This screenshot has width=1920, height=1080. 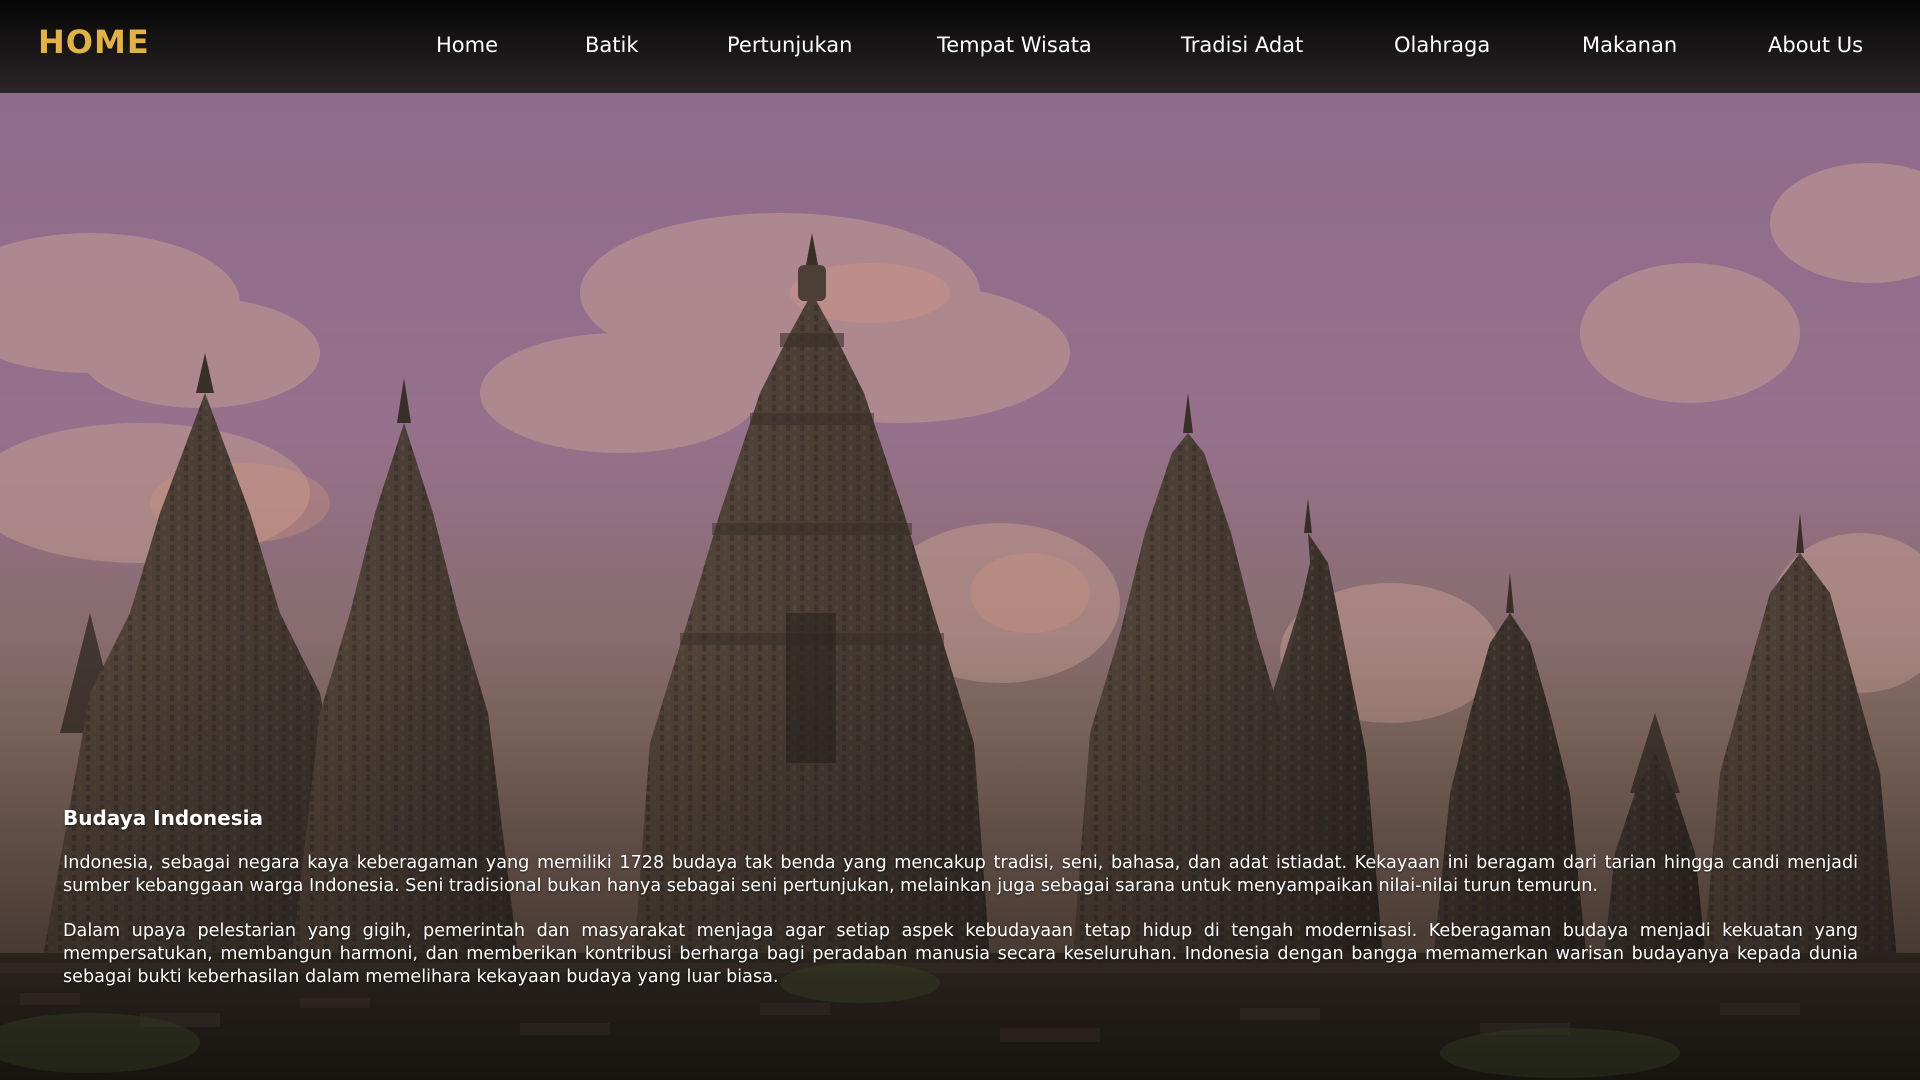 I want to click on nav-link-makanan: Makanan, so click(x=1629, y=45).